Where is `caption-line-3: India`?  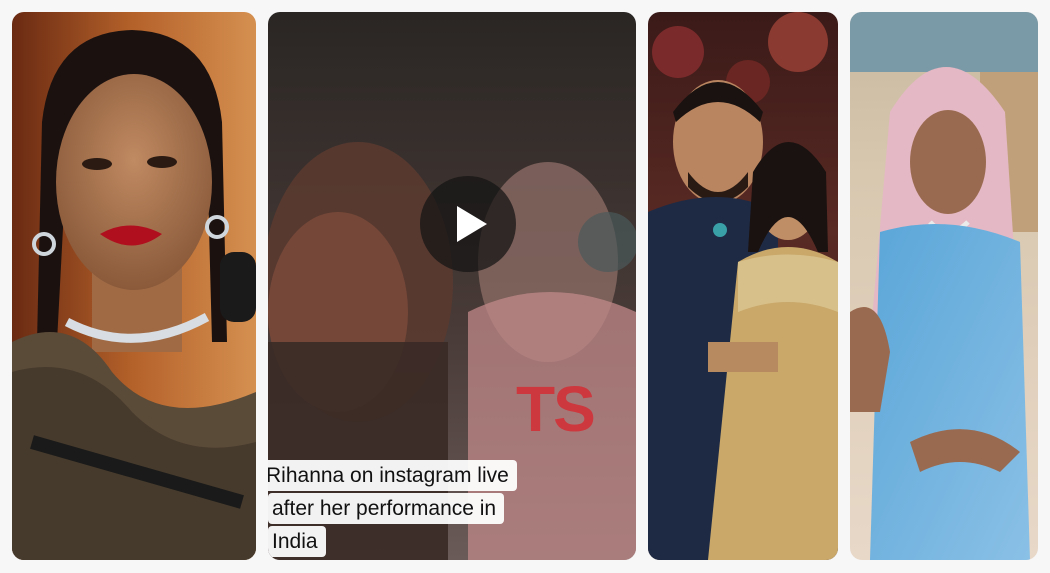
caption-line-3: India is located at coordinates (297, 541).